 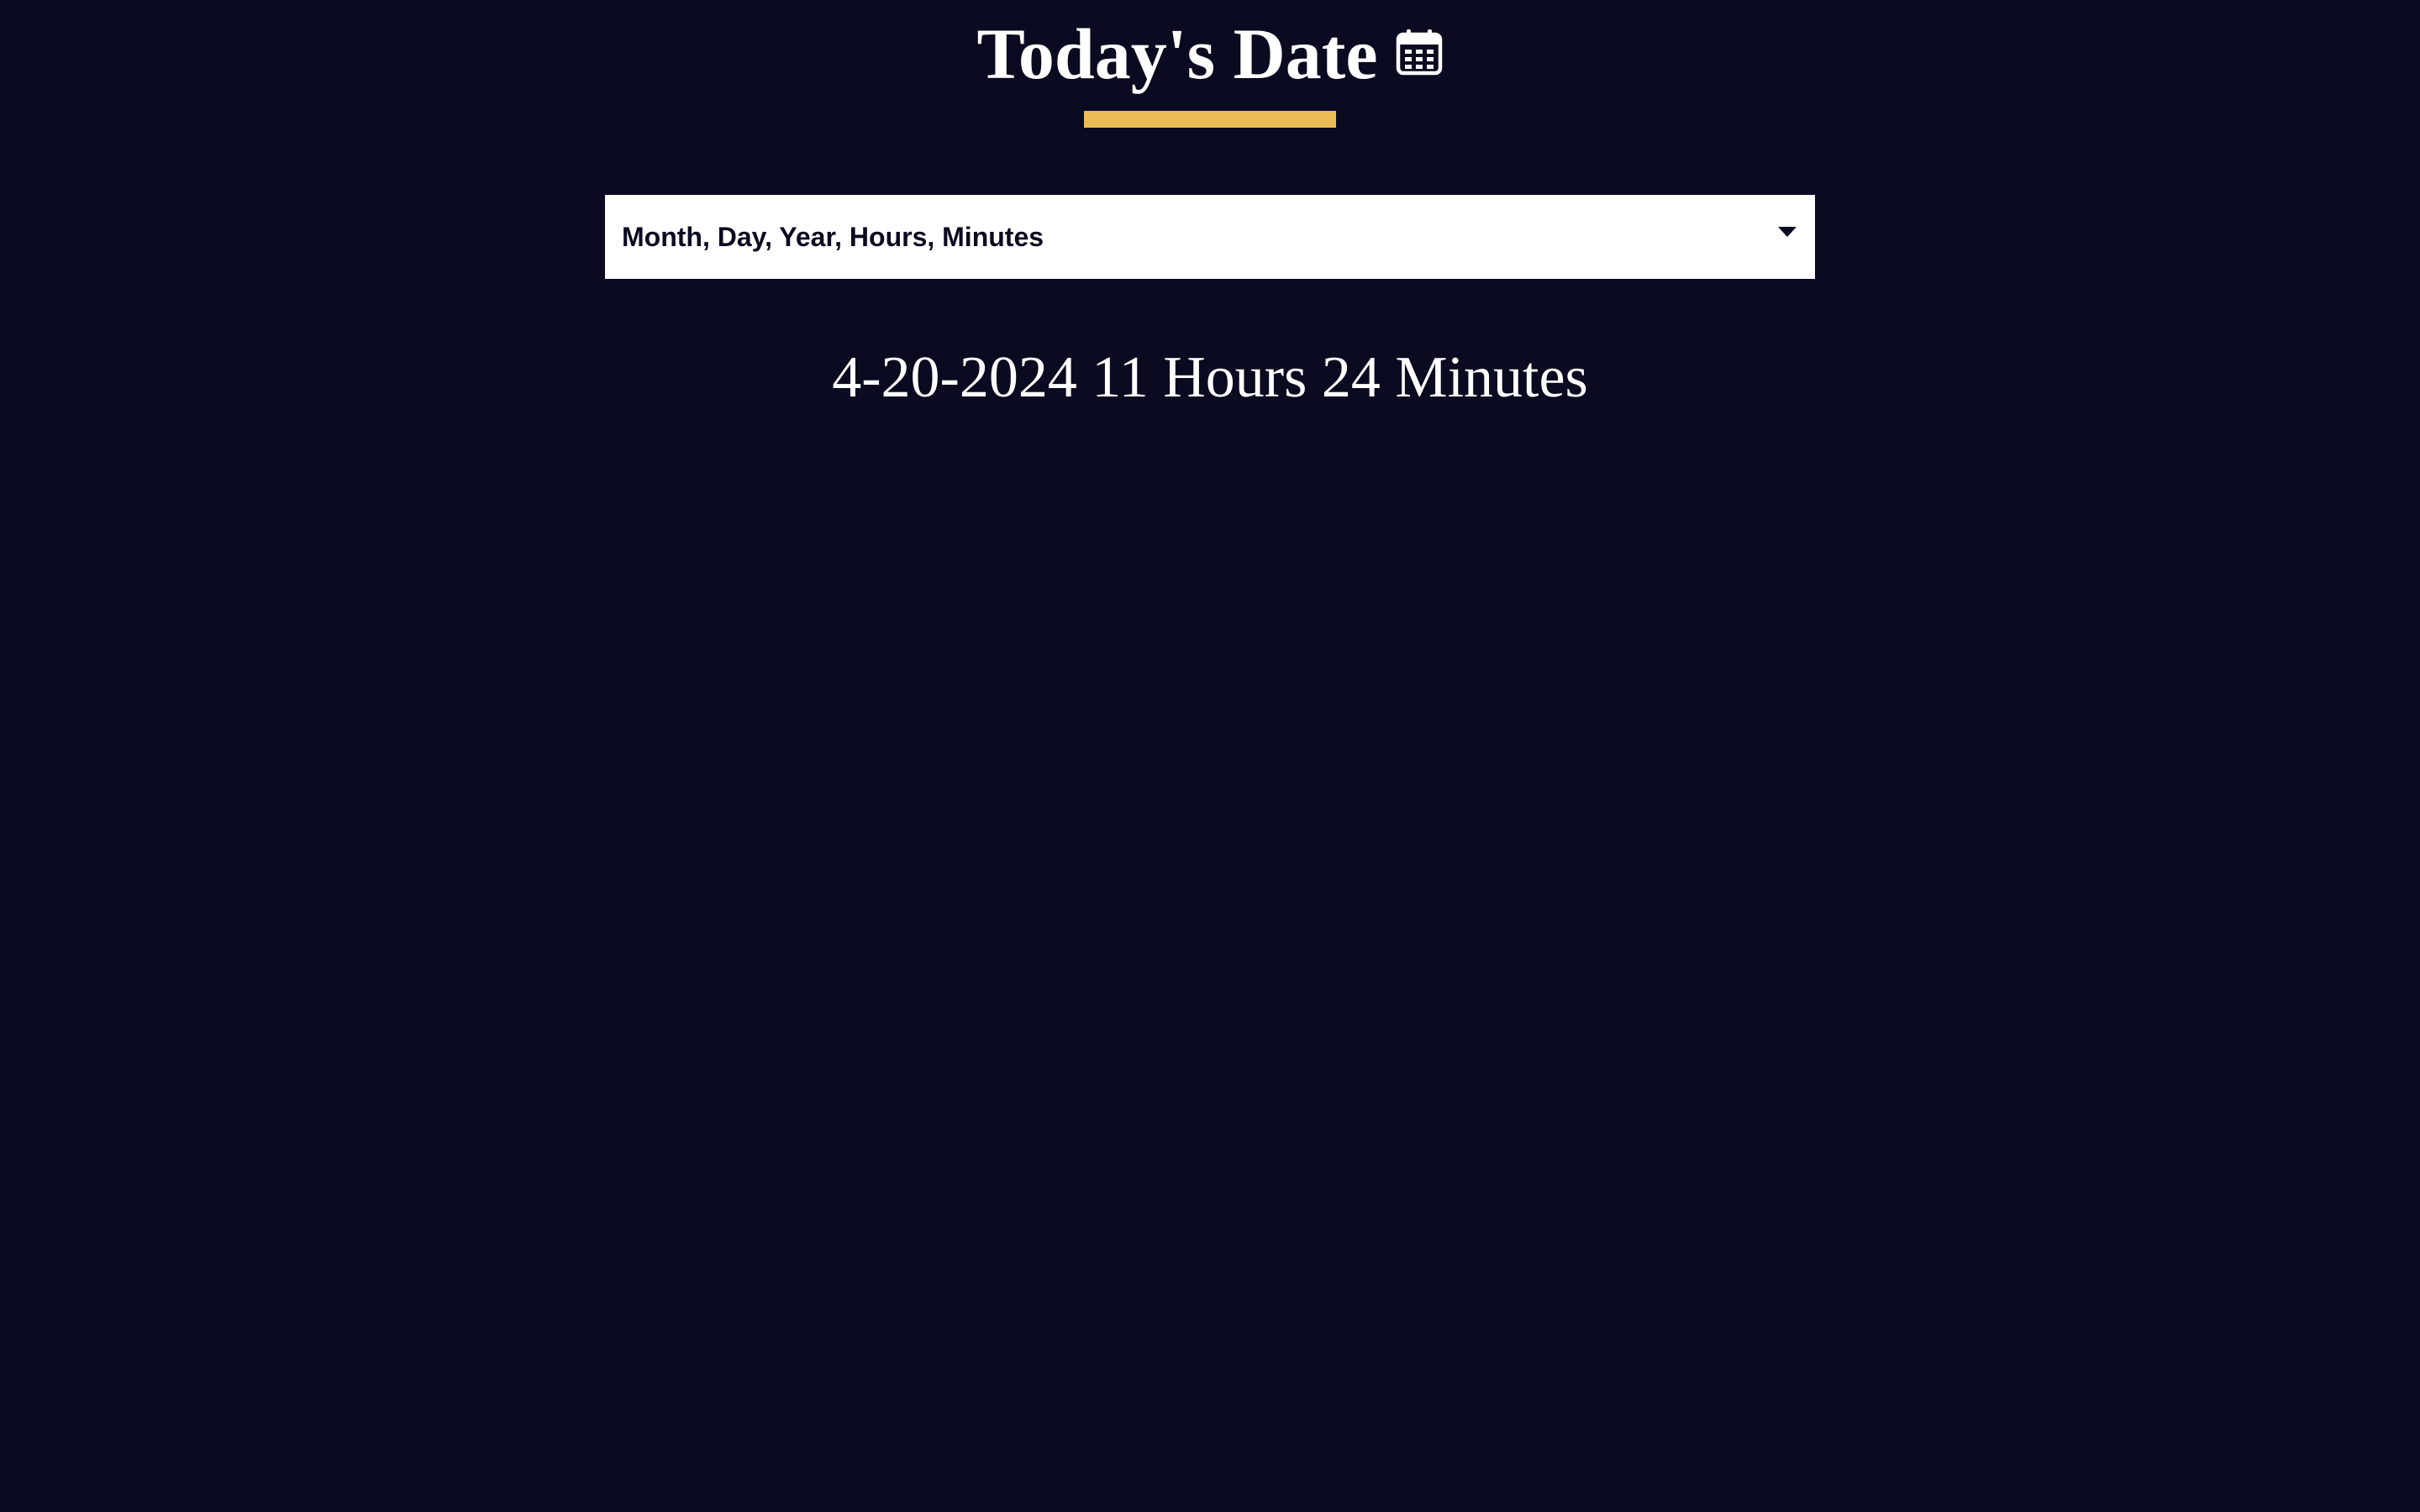 I want to click on date-output: 4-20-2024 11 Hours 24 Minutes, so click(x=1210, y=377).